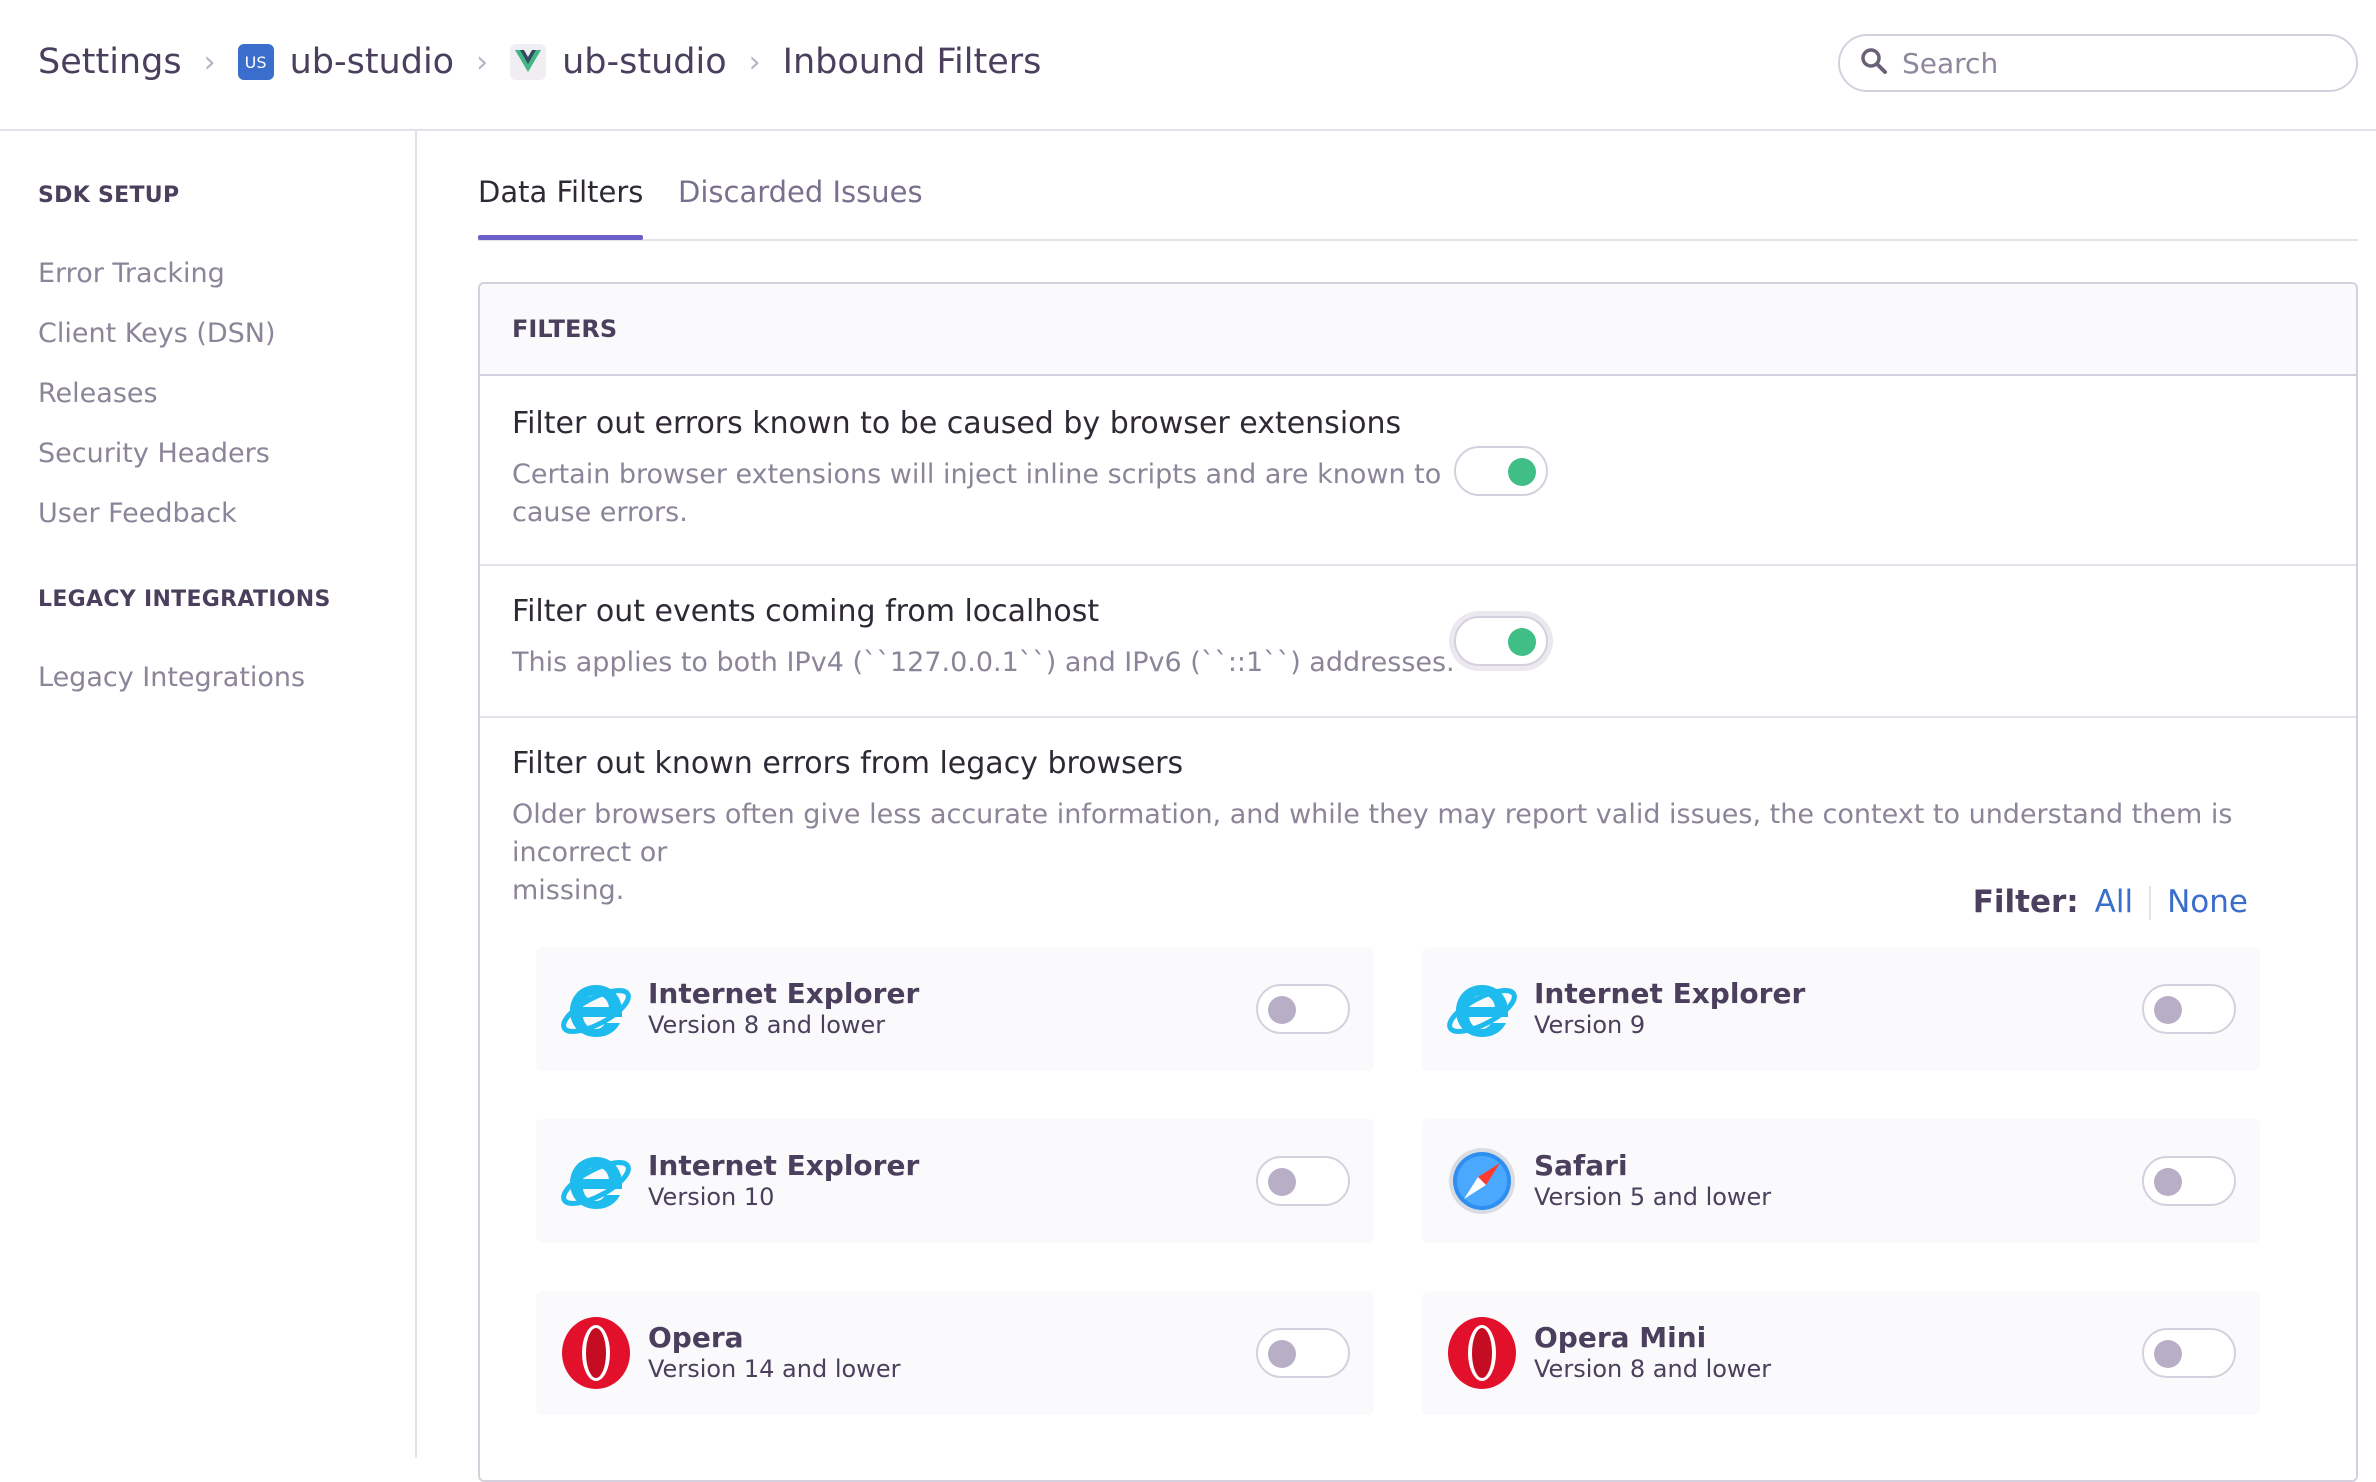 This screenshot has height=1482, width=2376. Describe the element at coordinates (110, 62) in the screenshot. I see `breadcrumb-settings: Settings` at that location.